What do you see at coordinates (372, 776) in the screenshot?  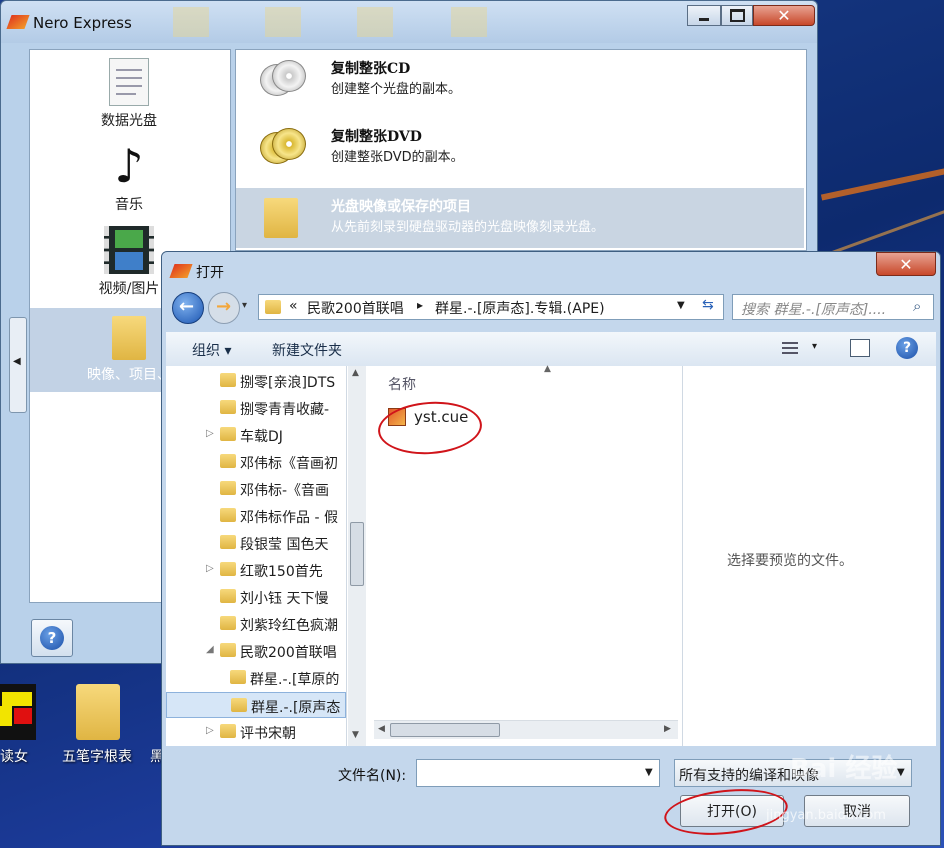 I see `filename-label: 文件名(N):` at bounding box center [372, 776].